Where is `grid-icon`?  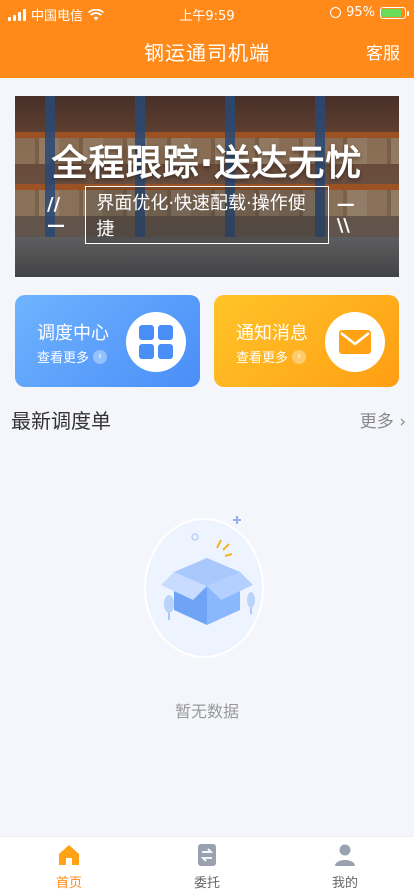
grid-icon is located at coordinates (156, 342).